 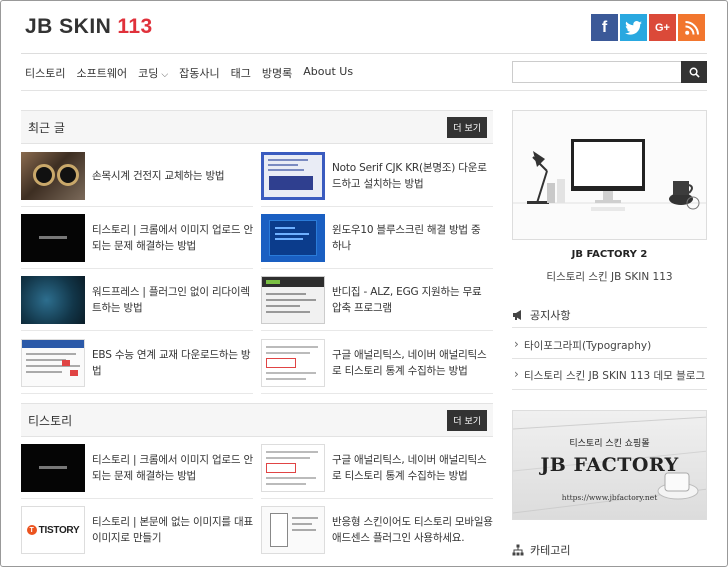 I want to click on post-item: Noto Serif CJK KR(본명조) 다운로드하고 설치하는 방법, so click(x=377, y=176).